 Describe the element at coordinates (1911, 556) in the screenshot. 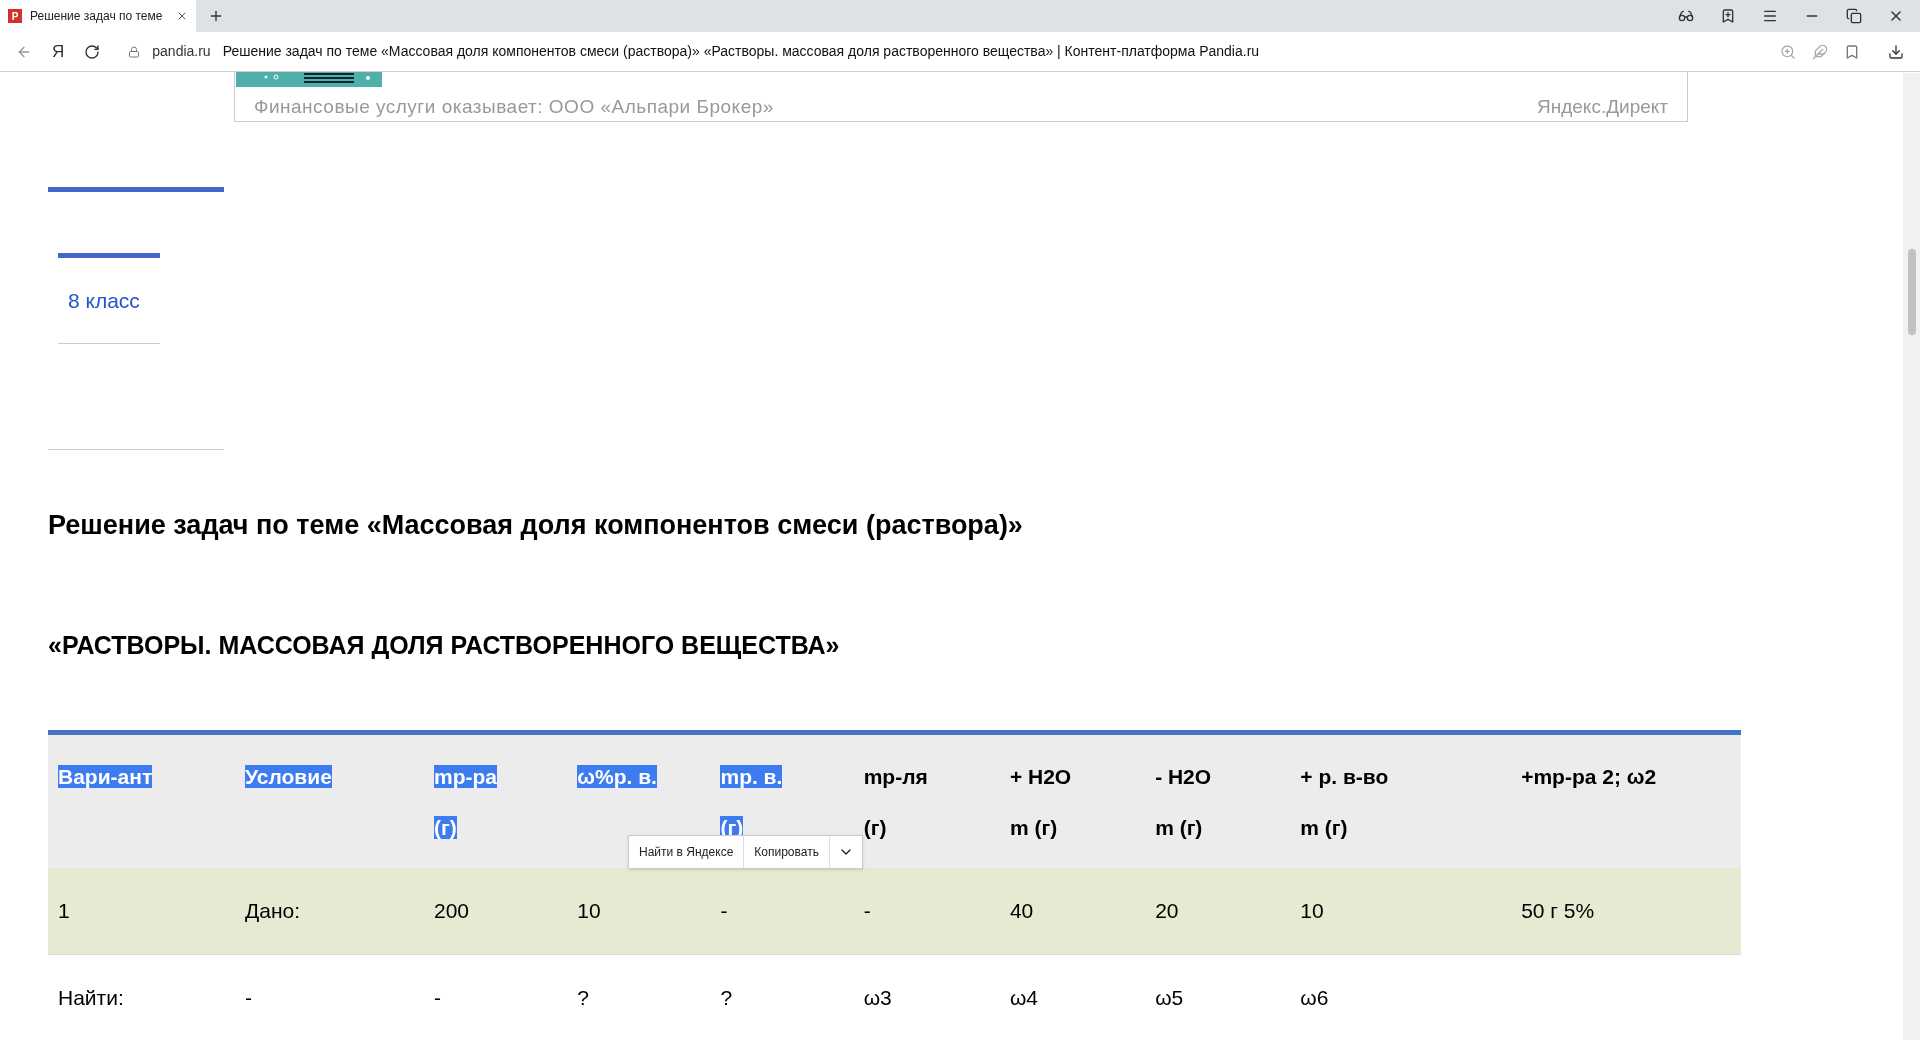

I see `scrollbar` at that location.